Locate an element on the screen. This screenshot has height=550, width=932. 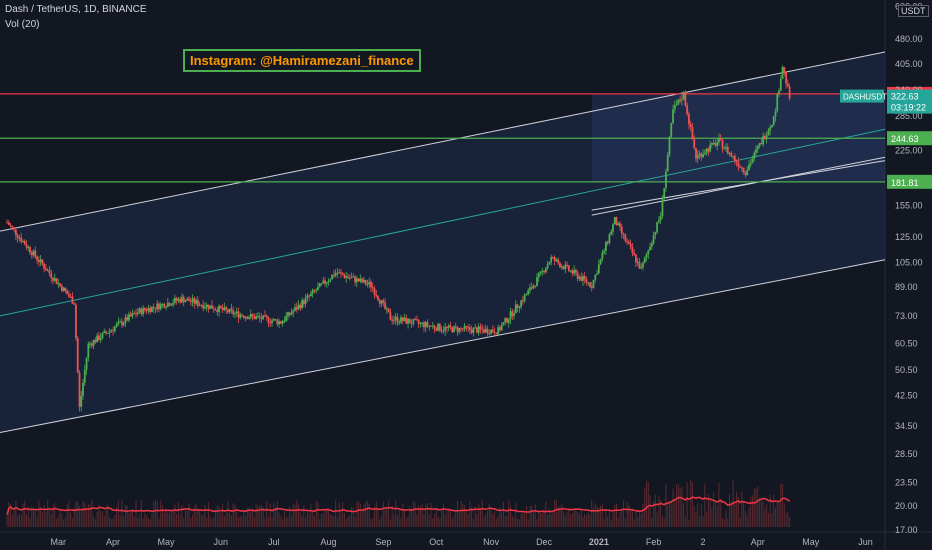
price-axis-unit: USDT is located at coordinates (913, 11).